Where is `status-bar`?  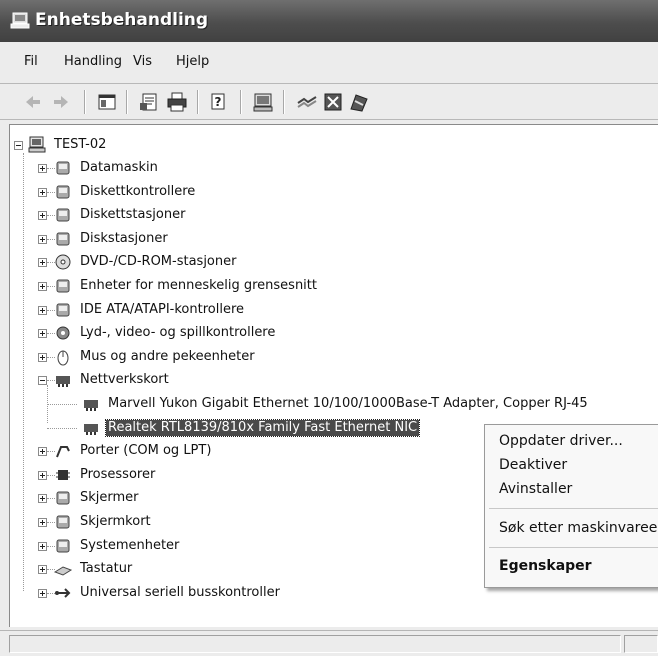
status-bar is located at coordinates (329, 643).